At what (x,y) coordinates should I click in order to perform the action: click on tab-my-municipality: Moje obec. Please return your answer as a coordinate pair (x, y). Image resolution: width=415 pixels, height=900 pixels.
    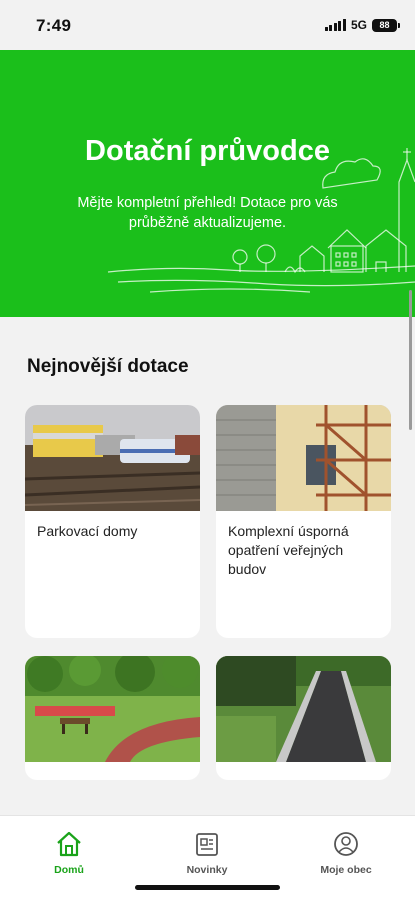
    Looking at the image, I should click on (346, 853).